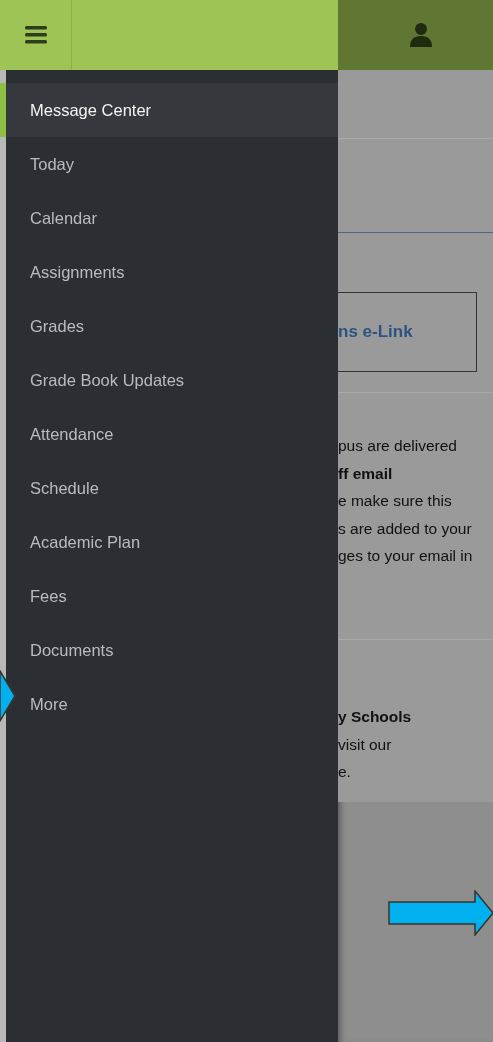 The width and height of the screenshot is (493, 1042). I want to click on menu-item: Calendar, so click(63, 218).